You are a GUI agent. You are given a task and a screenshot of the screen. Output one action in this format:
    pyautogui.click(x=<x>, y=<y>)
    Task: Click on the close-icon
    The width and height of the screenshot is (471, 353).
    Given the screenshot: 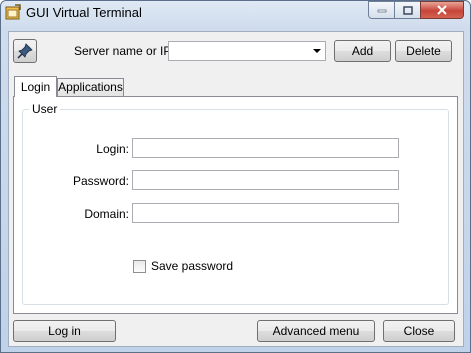 What is the action you would take?
    pyautogui.click(x=442, y=10)
    